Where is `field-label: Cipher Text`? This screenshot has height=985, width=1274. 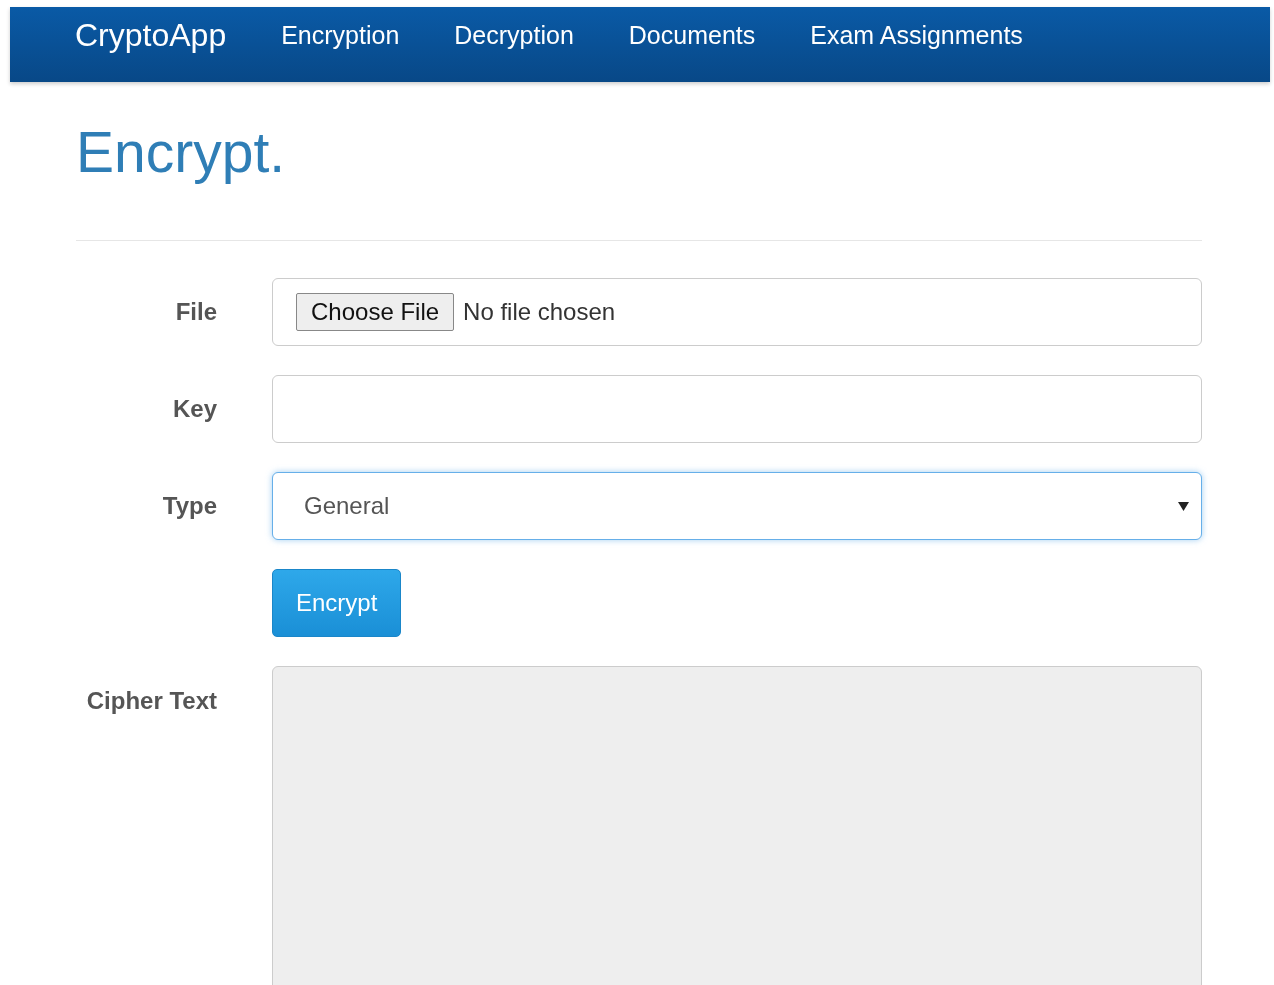
field-label: Cipher Text is located at coordinates (151, 701).